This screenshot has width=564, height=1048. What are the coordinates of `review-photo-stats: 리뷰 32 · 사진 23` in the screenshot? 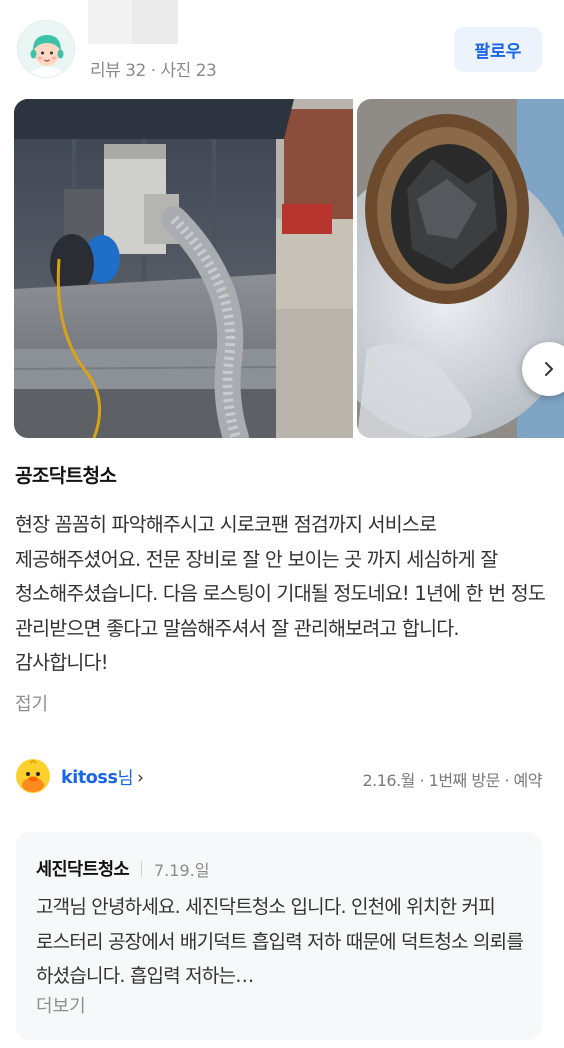 It's located at (153, 71).